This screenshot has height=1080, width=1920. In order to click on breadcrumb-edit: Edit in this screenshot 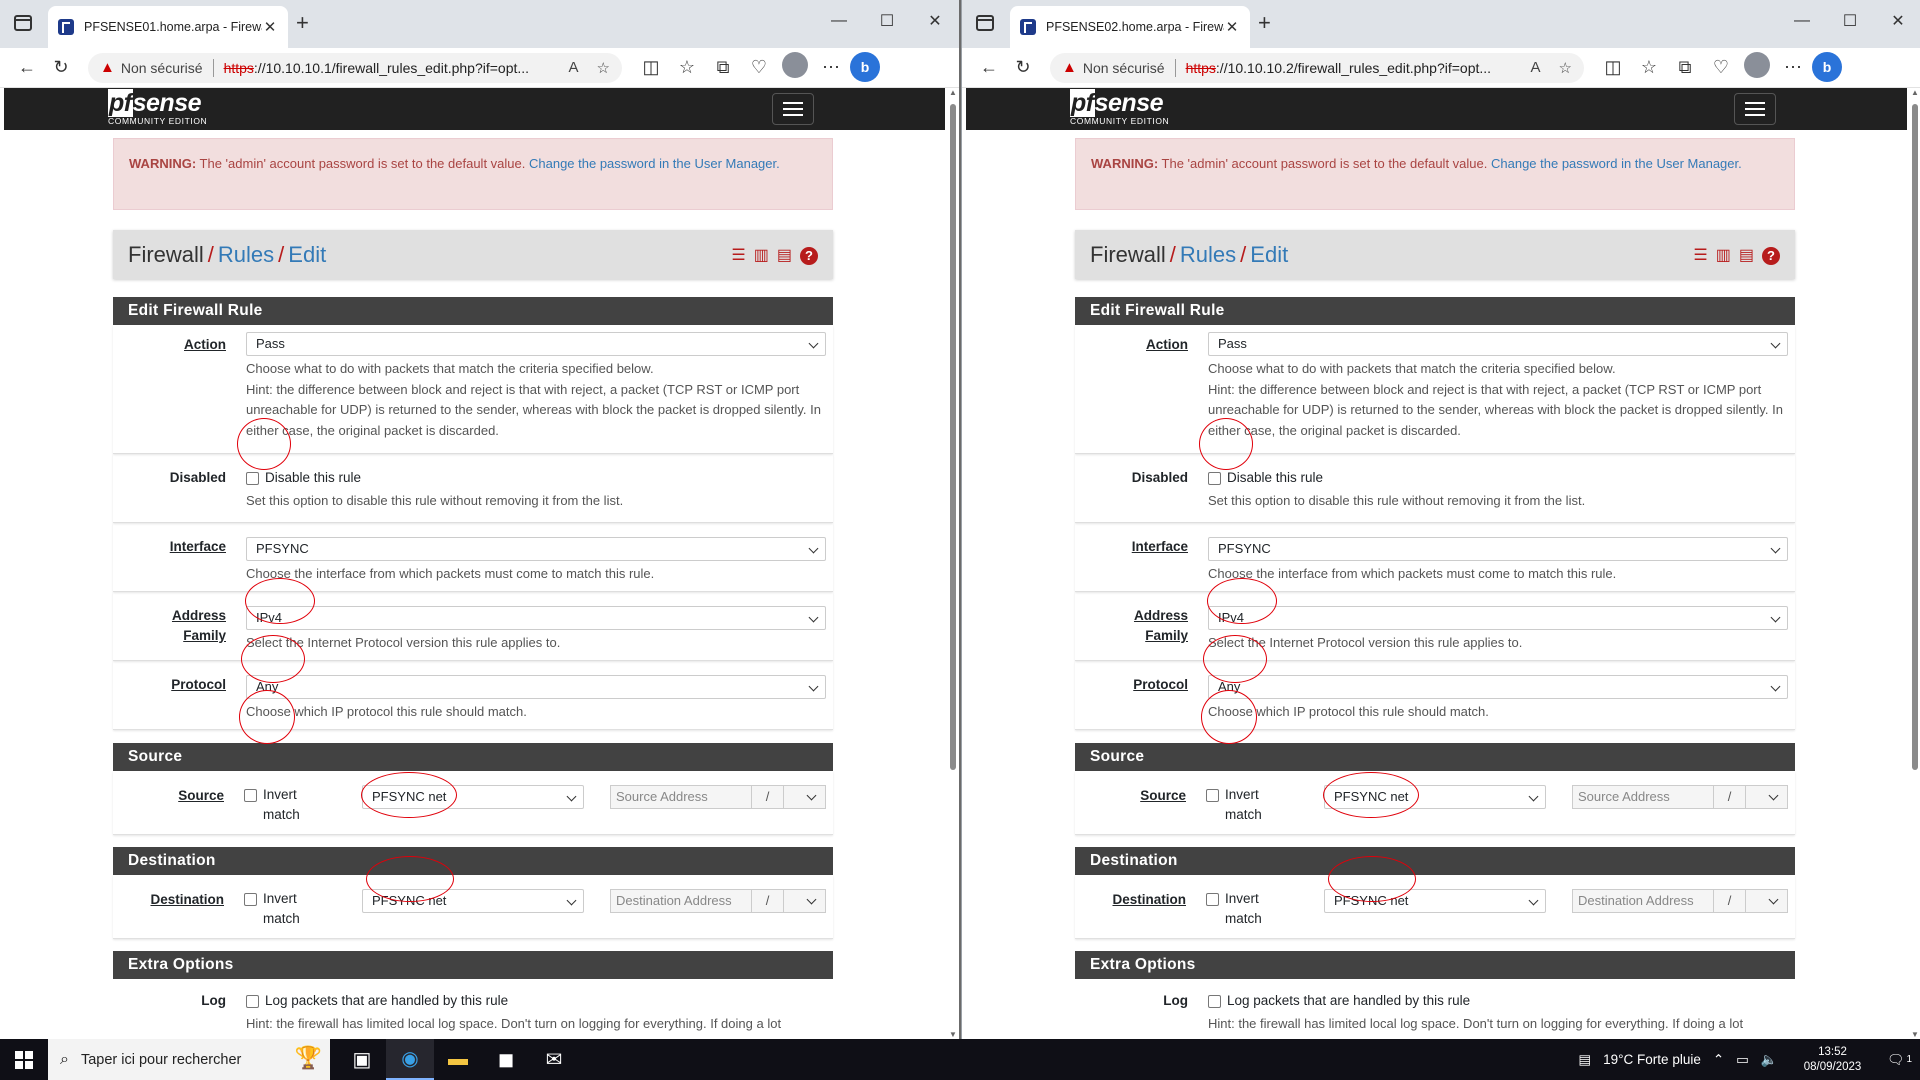, I will do `click(1269, 255)`.